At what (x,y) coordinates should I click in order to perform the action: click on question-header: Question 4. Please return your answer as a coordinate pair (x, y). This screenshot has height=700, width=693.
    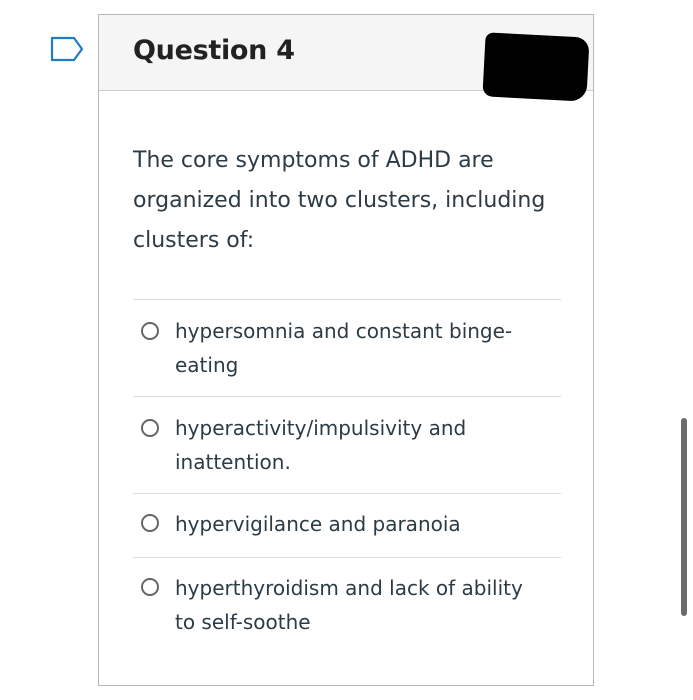
    Looking at the image, I should click on (346, 58).